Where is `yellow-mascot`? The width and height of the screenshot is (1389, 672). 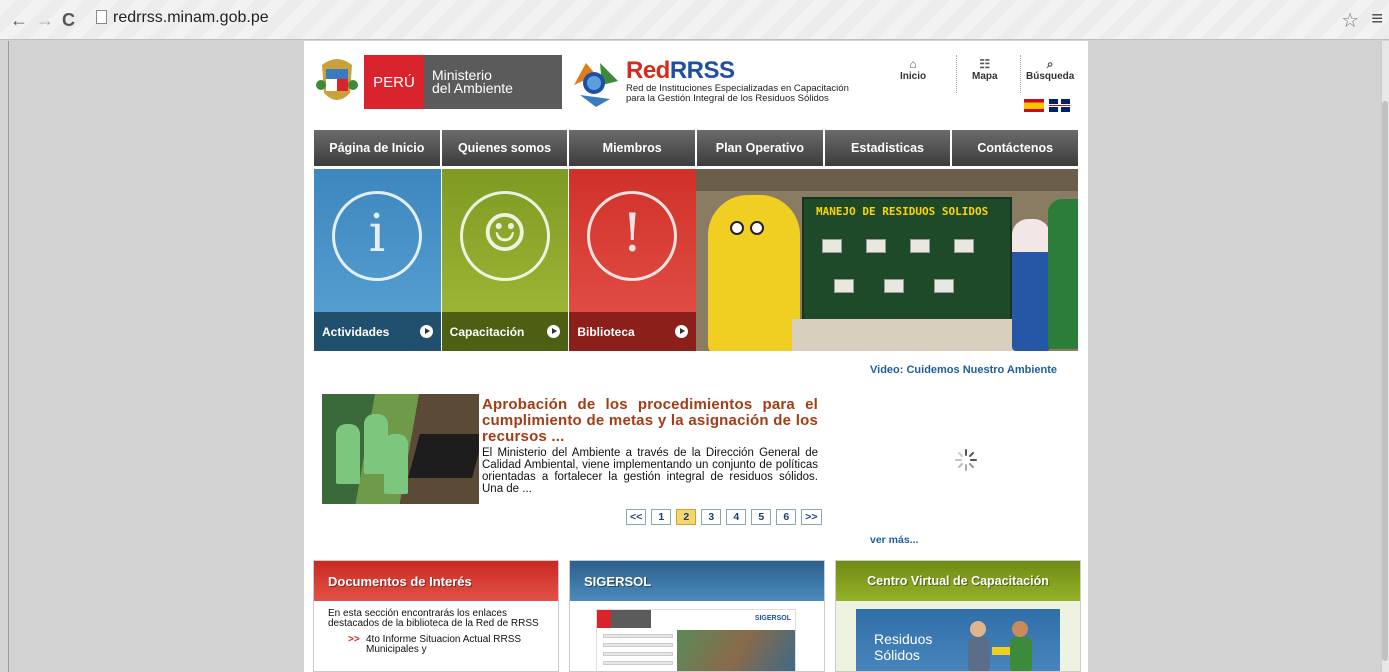 yellow-mascot is located at coordinates (754, 273).